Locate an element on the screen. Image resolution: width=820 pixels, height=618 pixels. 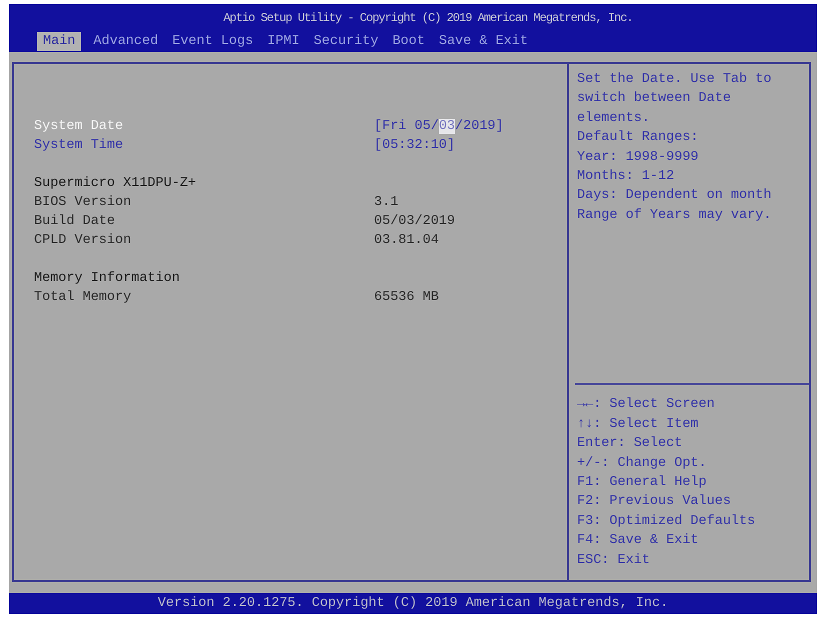
menu-tab: Event Logs is located at coordinates (213, 41).